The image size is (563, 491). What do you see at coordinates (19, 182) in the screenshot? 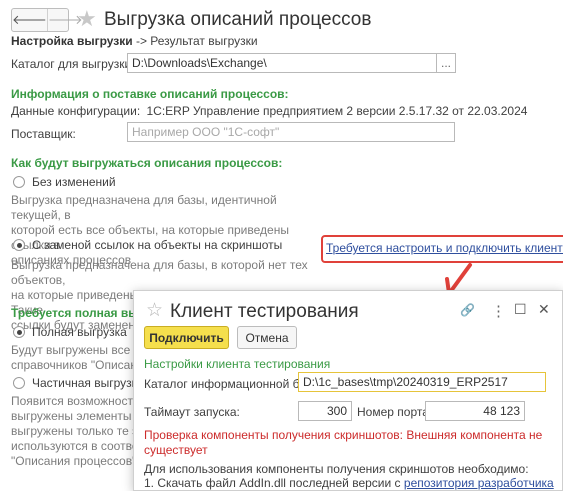
I see `radio-no-changes` at bounding box center [19, 182].